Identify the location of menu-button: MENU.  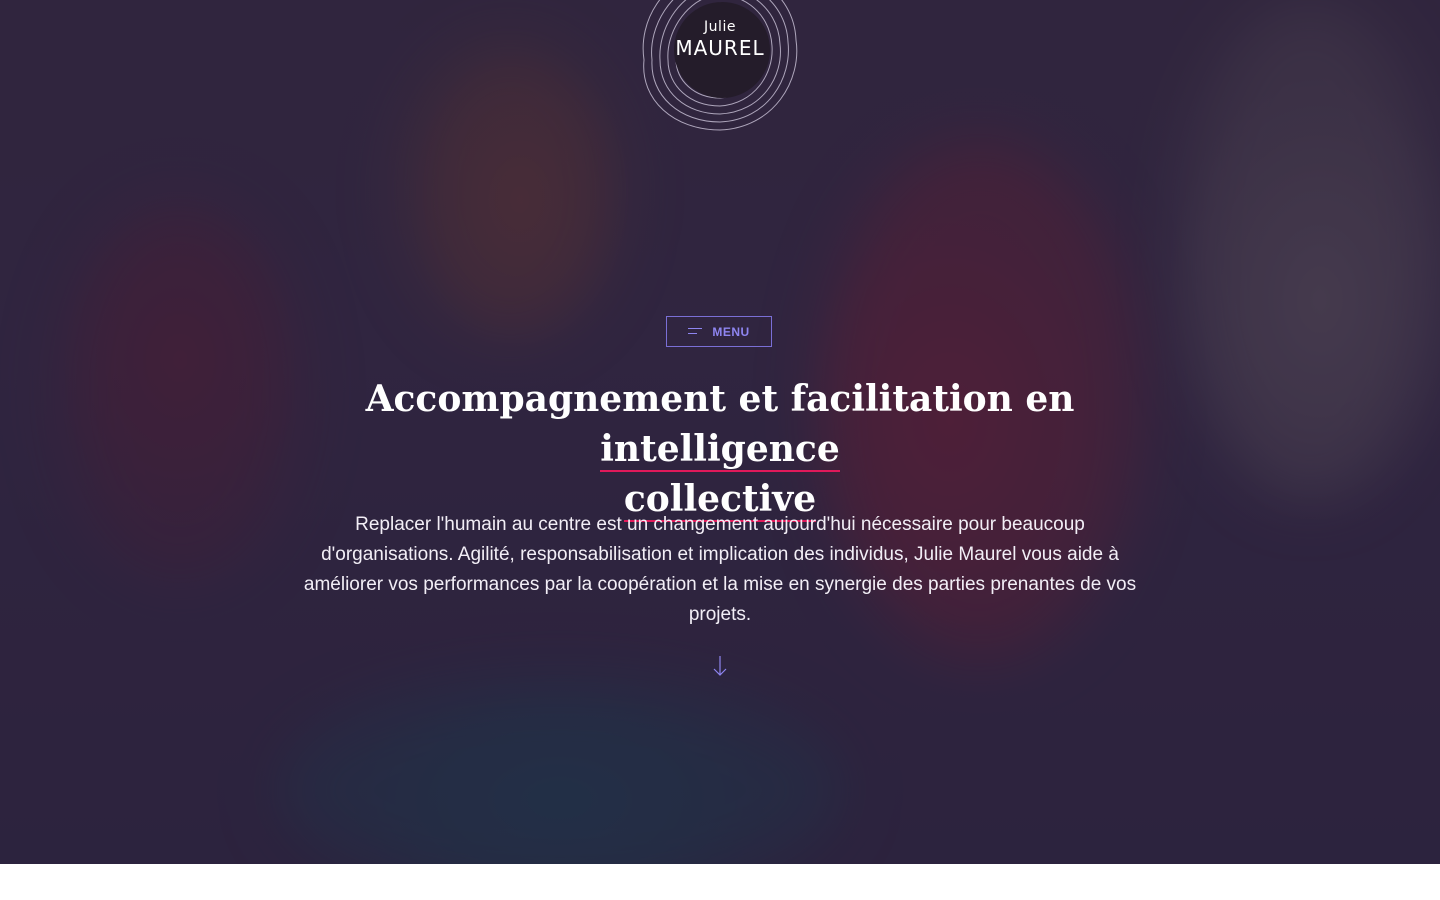
(719, 331).